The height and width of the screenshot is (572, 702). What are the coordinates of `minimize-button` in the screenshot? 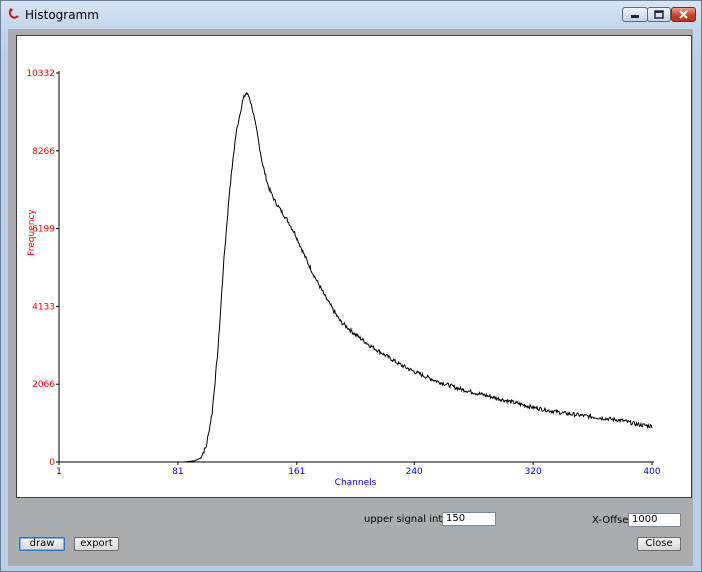 It's located at (635, 14).